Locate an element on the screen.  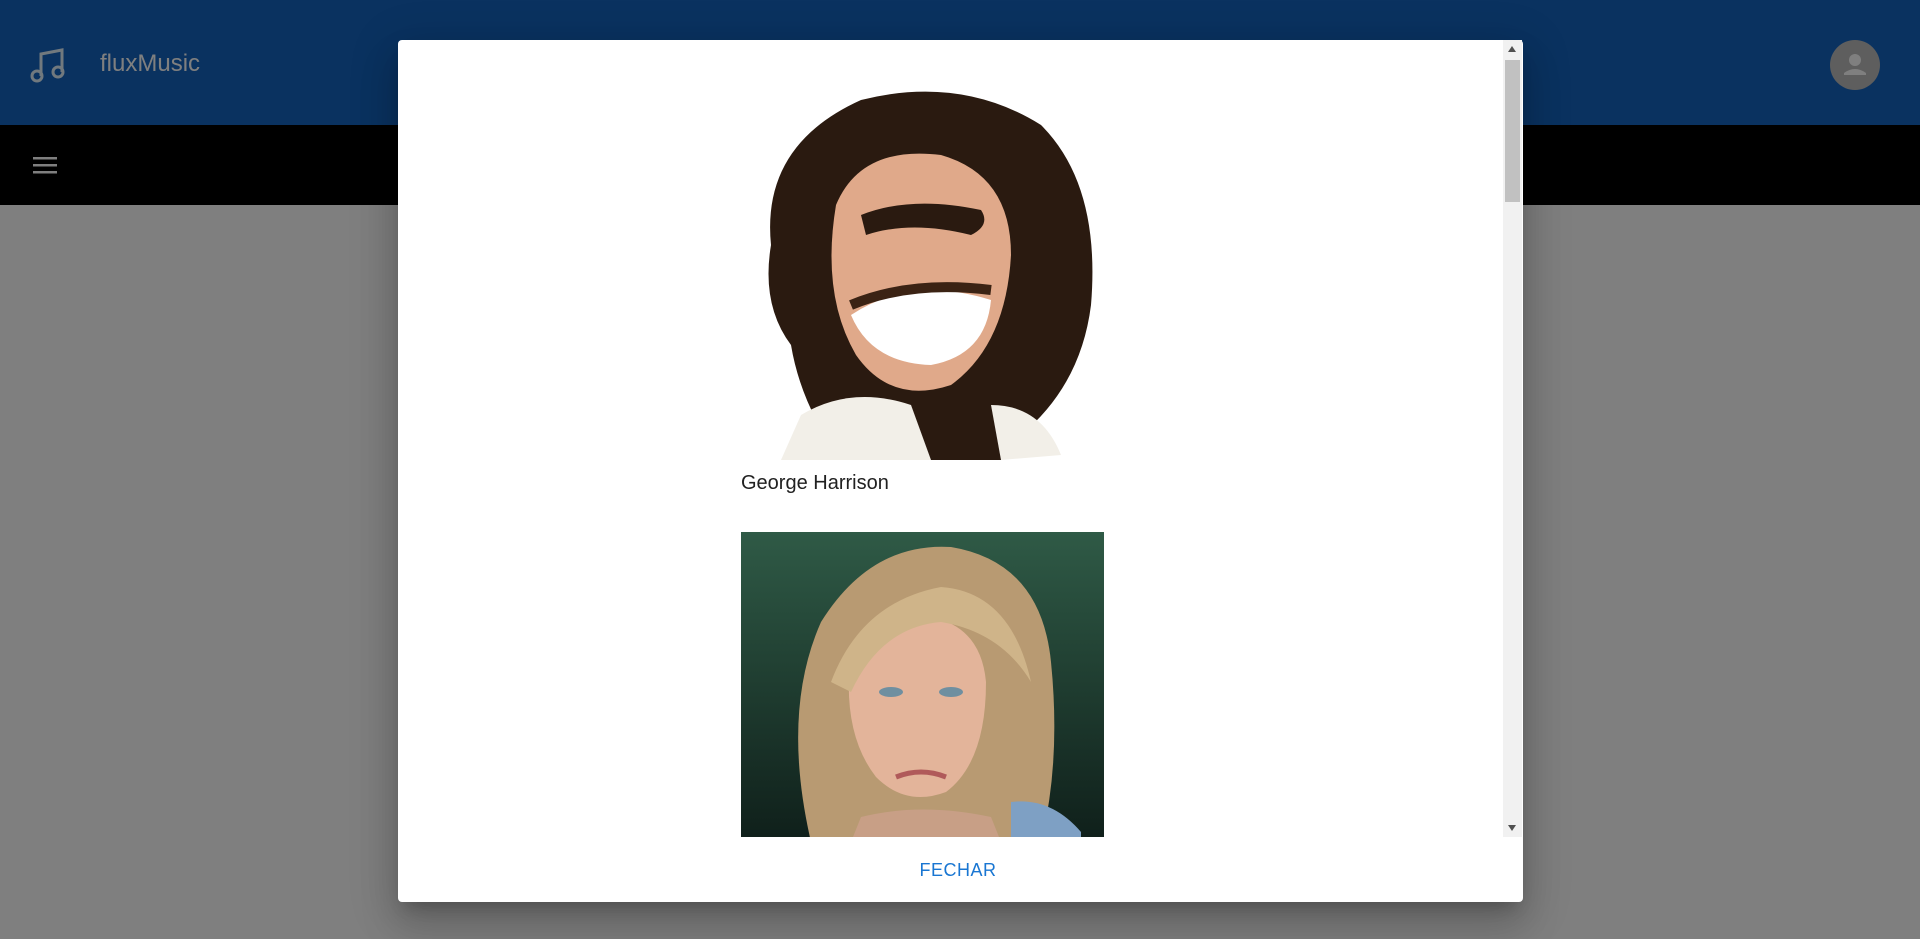
artist-item is located at coordinates (922, 684).